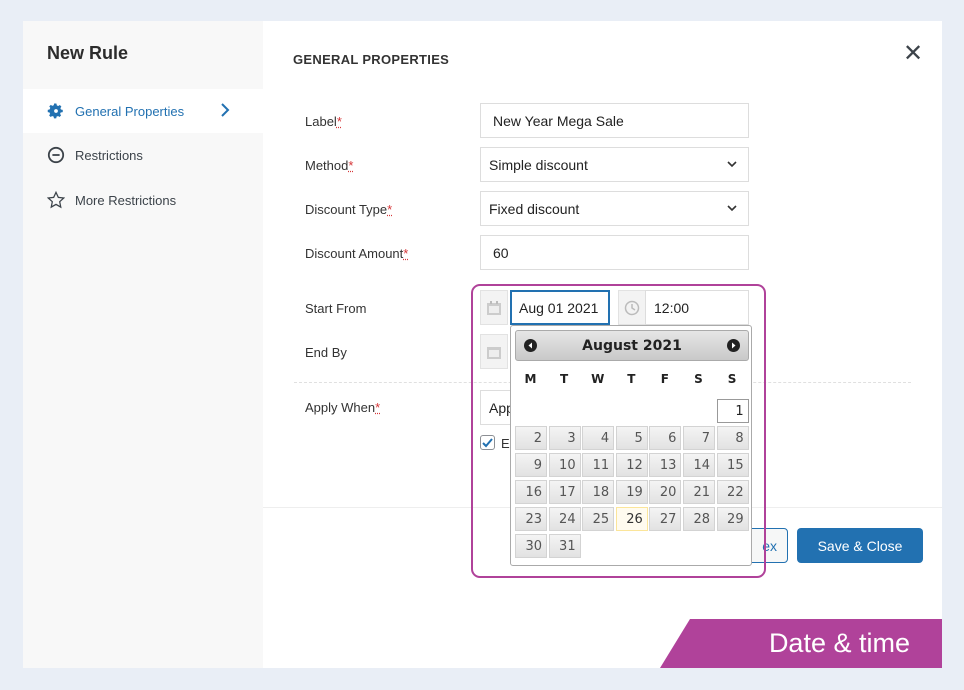 Image resolution: width=964 pixels, height=690 pixels. Describe the element at coordinates (564, 438) in the screenshot. I see `day-cell: 3` at that location.